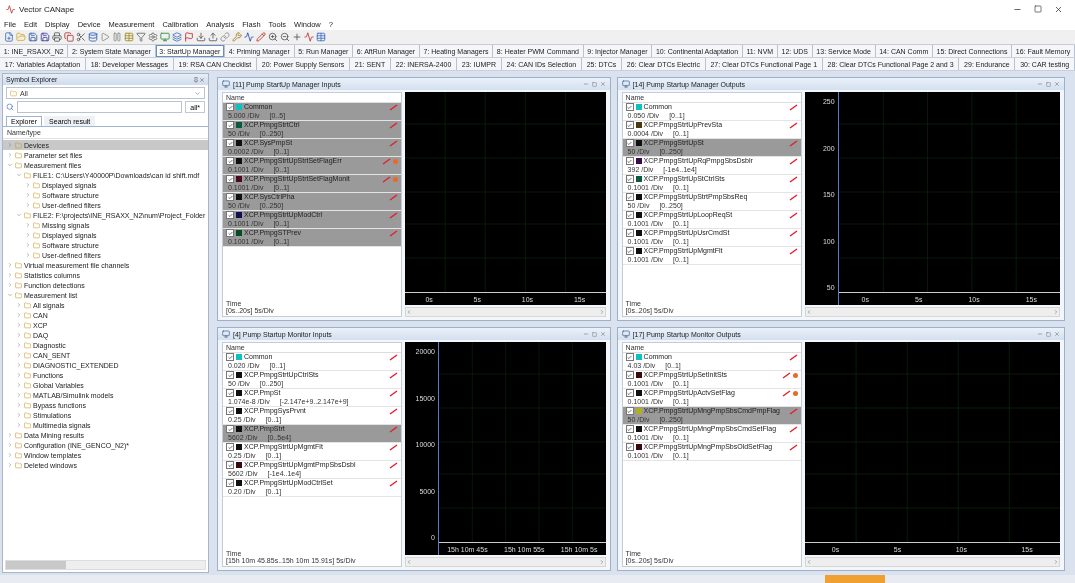 This screenshot has height=583, width=1075. What do you see at coordinates (225, 37) in the screenshot?
I see `link-icon` at bounding box center [225, 37].